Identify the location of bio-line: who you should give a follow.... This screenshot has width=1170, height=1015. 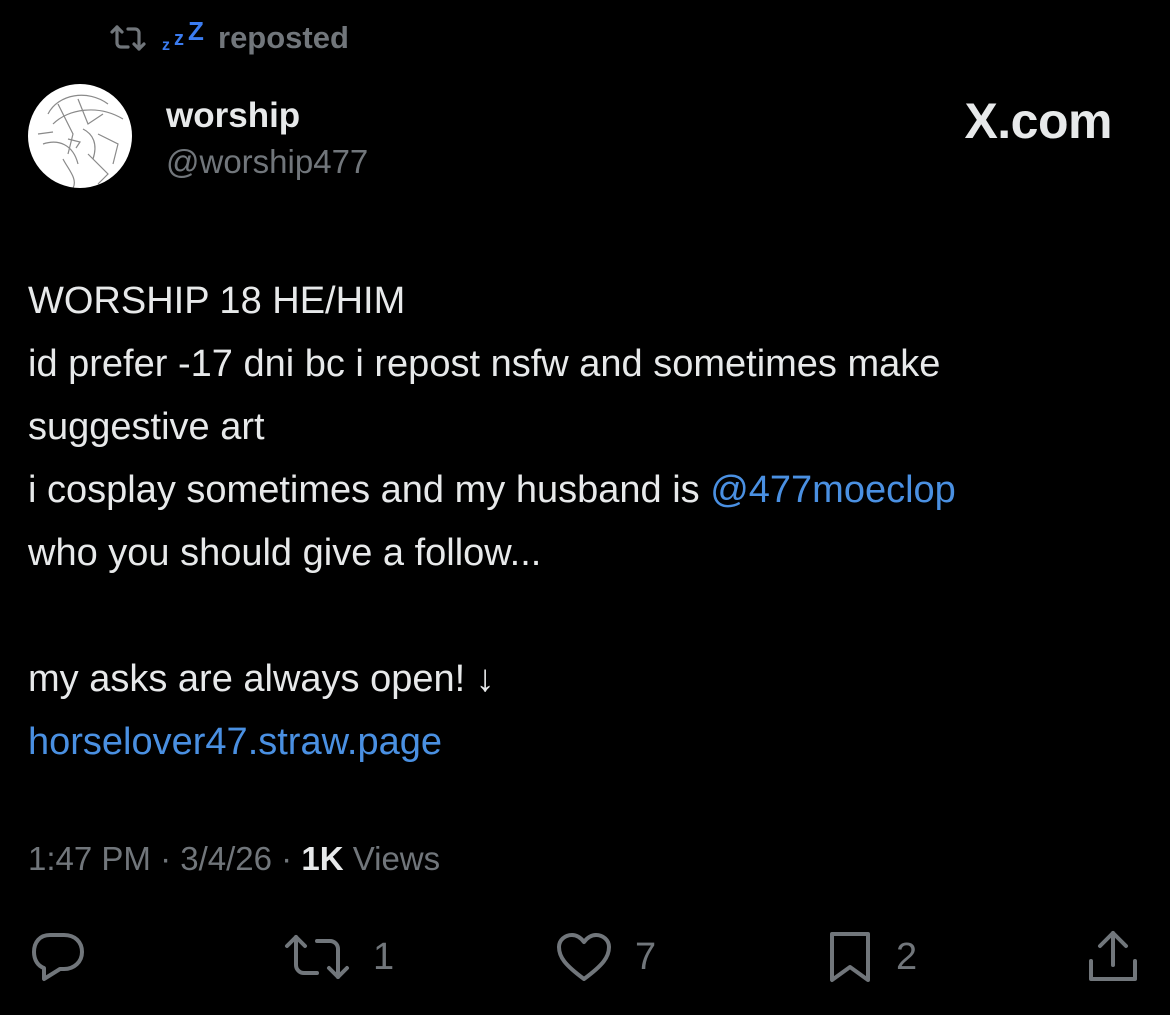
(285, 553).